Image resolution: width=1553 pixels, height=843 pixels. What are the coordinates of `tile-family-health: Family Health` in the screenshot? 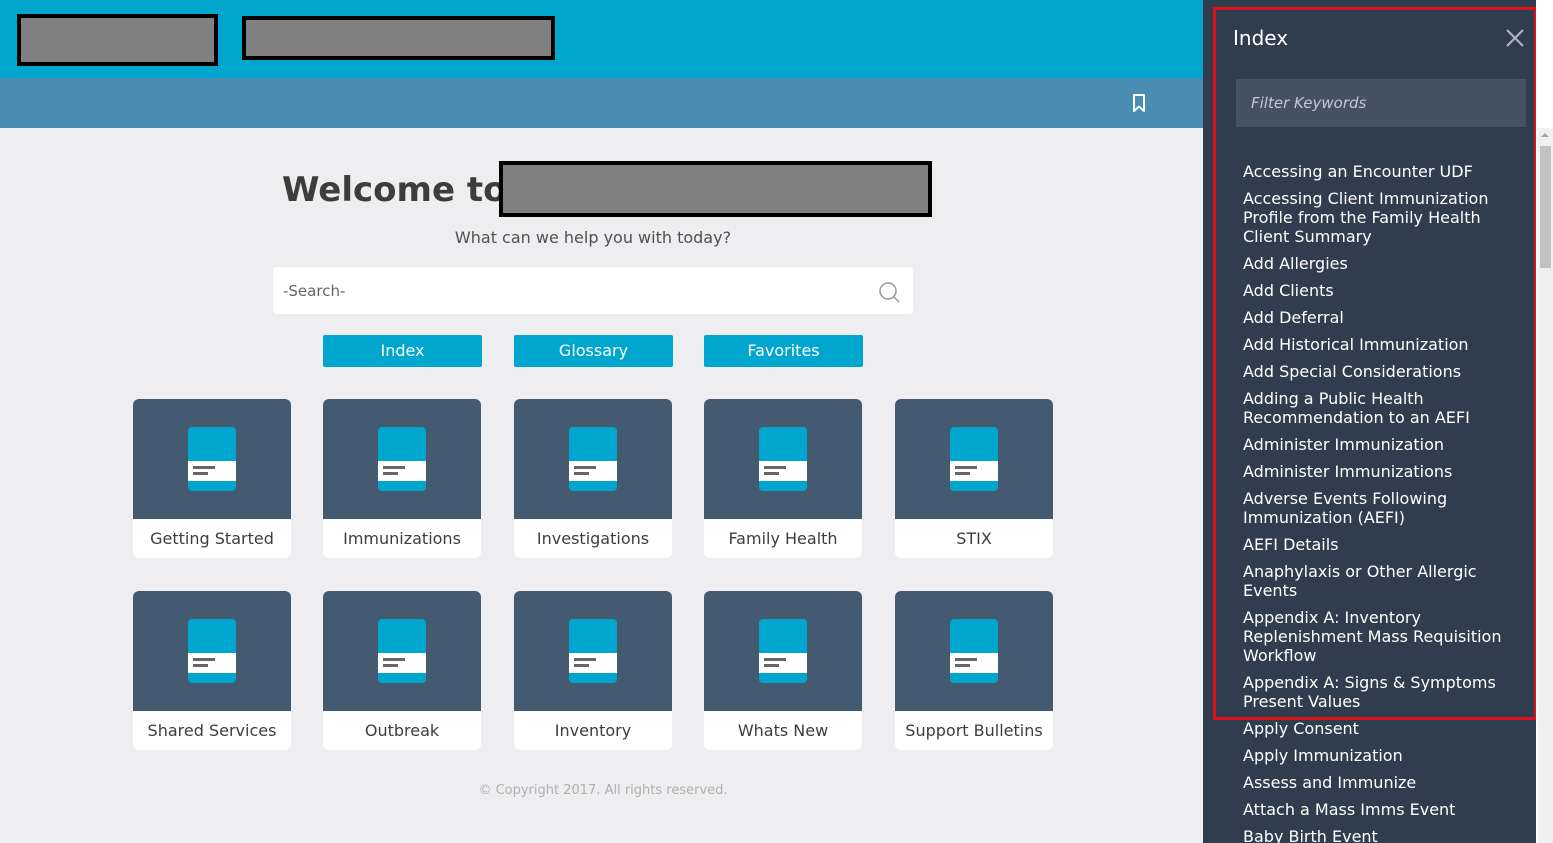 It's located at (783, 478).